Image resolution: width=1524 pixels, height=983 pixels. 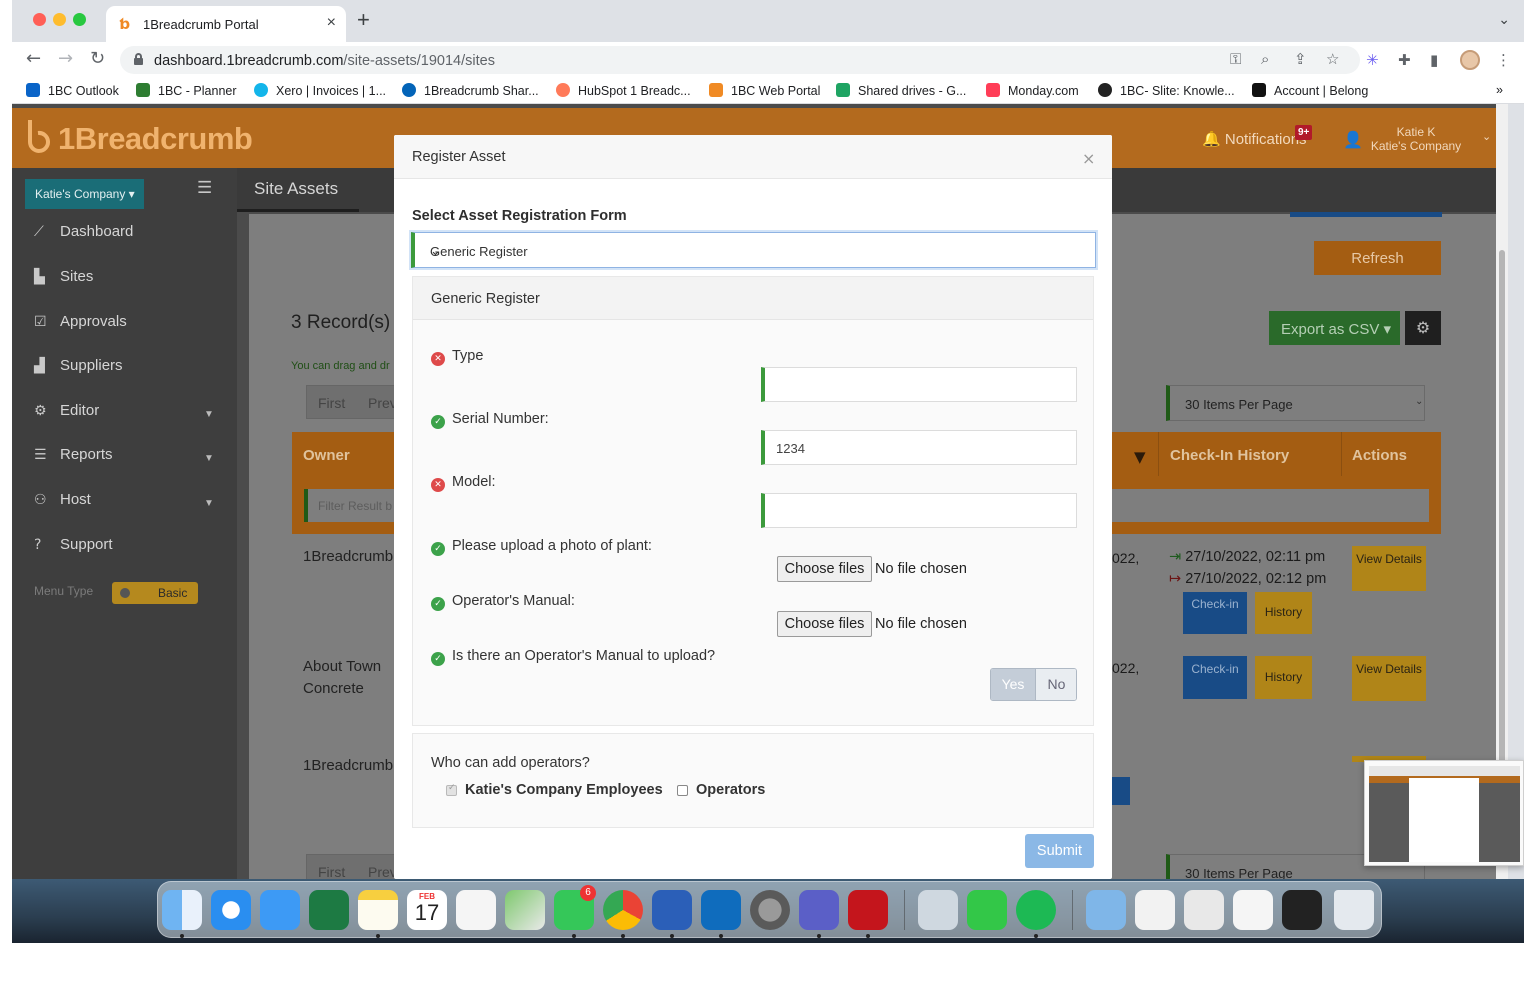 What do you see at coordinates (1265, 59) in the screenshot?
I see `zoom-icon: ⌕` at bounding box center [1265, 59].